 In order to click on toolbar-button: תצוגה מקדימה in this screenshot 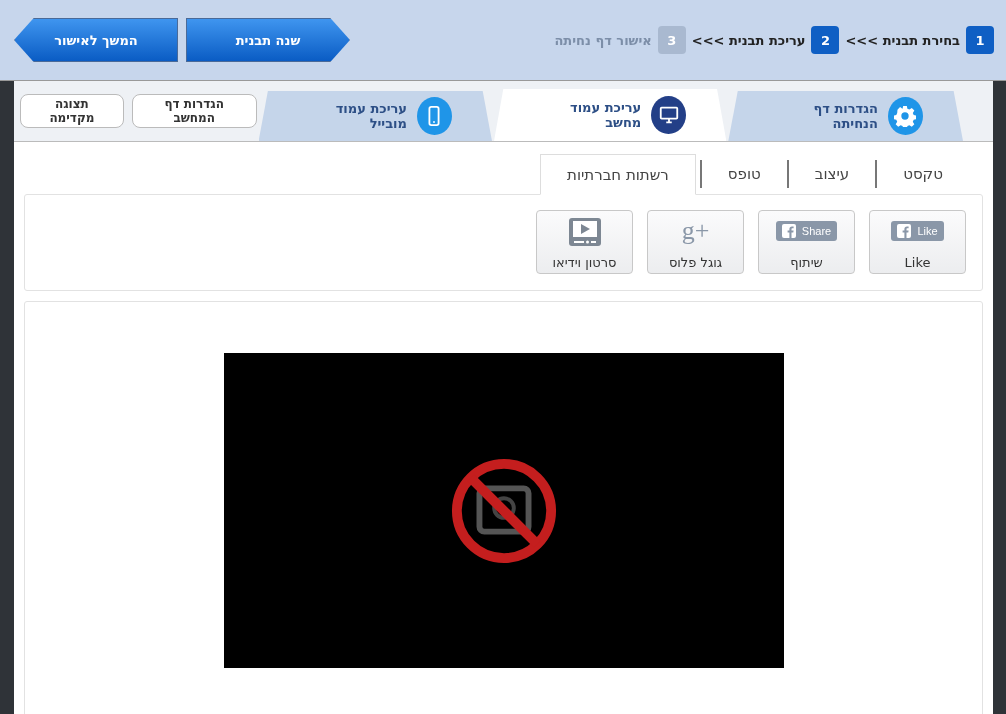, I will do `click(72, 111)`.